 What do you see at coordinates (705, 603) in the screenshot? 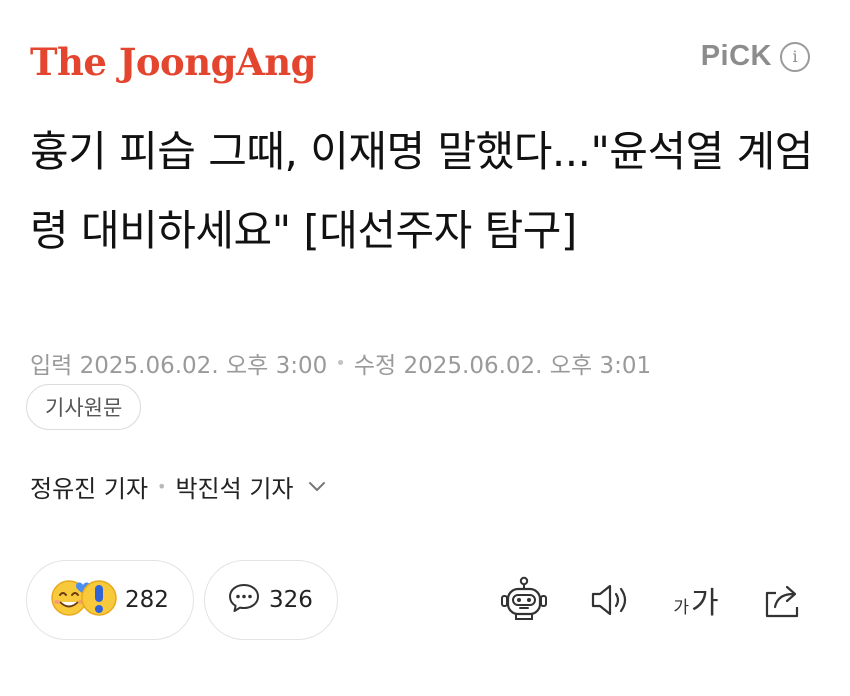
I see `font-size-big-label: 가` at bounding box center [705, 603].